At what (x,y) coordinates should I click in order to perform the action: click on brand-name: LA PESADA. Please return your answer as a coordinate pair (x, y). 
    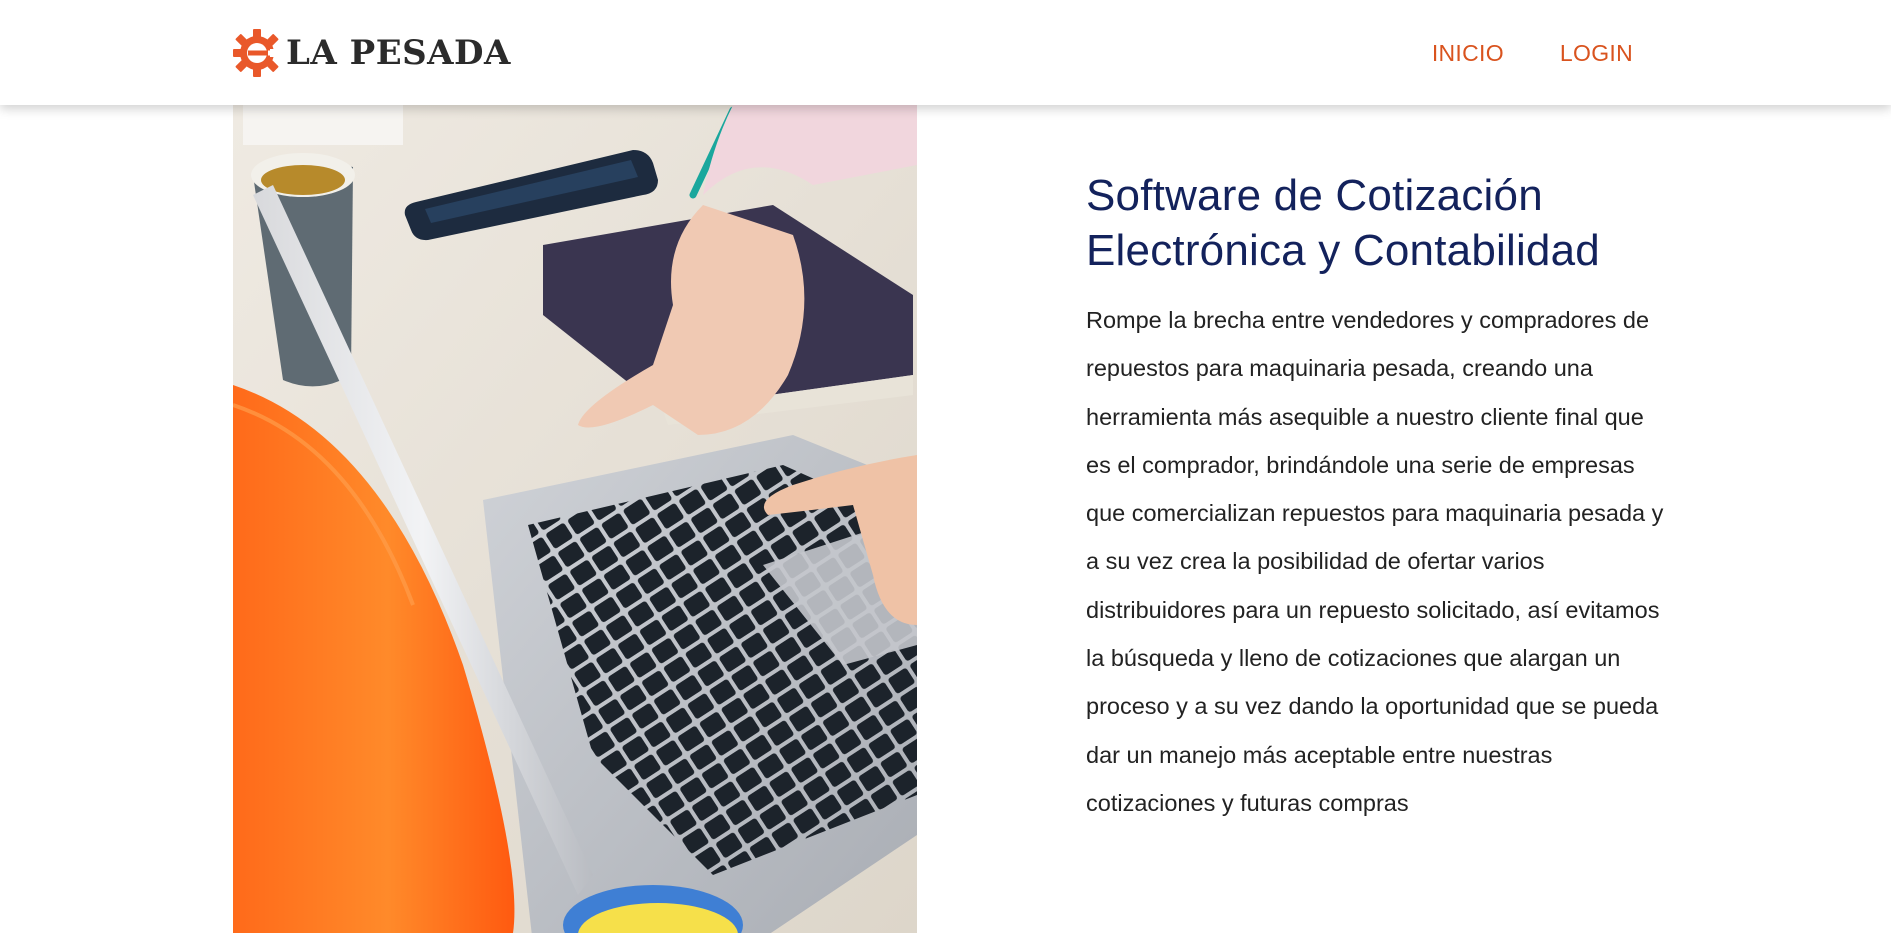
    Looking at the image, I should click on (398, 53).